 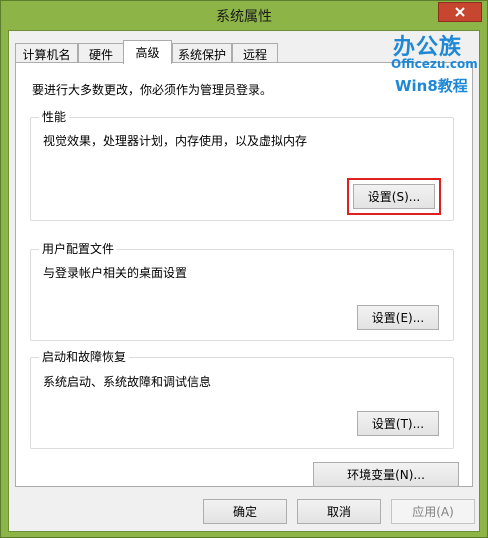 I want to click on startup-recovery-desc: 系统启动、系统故障和调试信息, so click(x=127, y=382).